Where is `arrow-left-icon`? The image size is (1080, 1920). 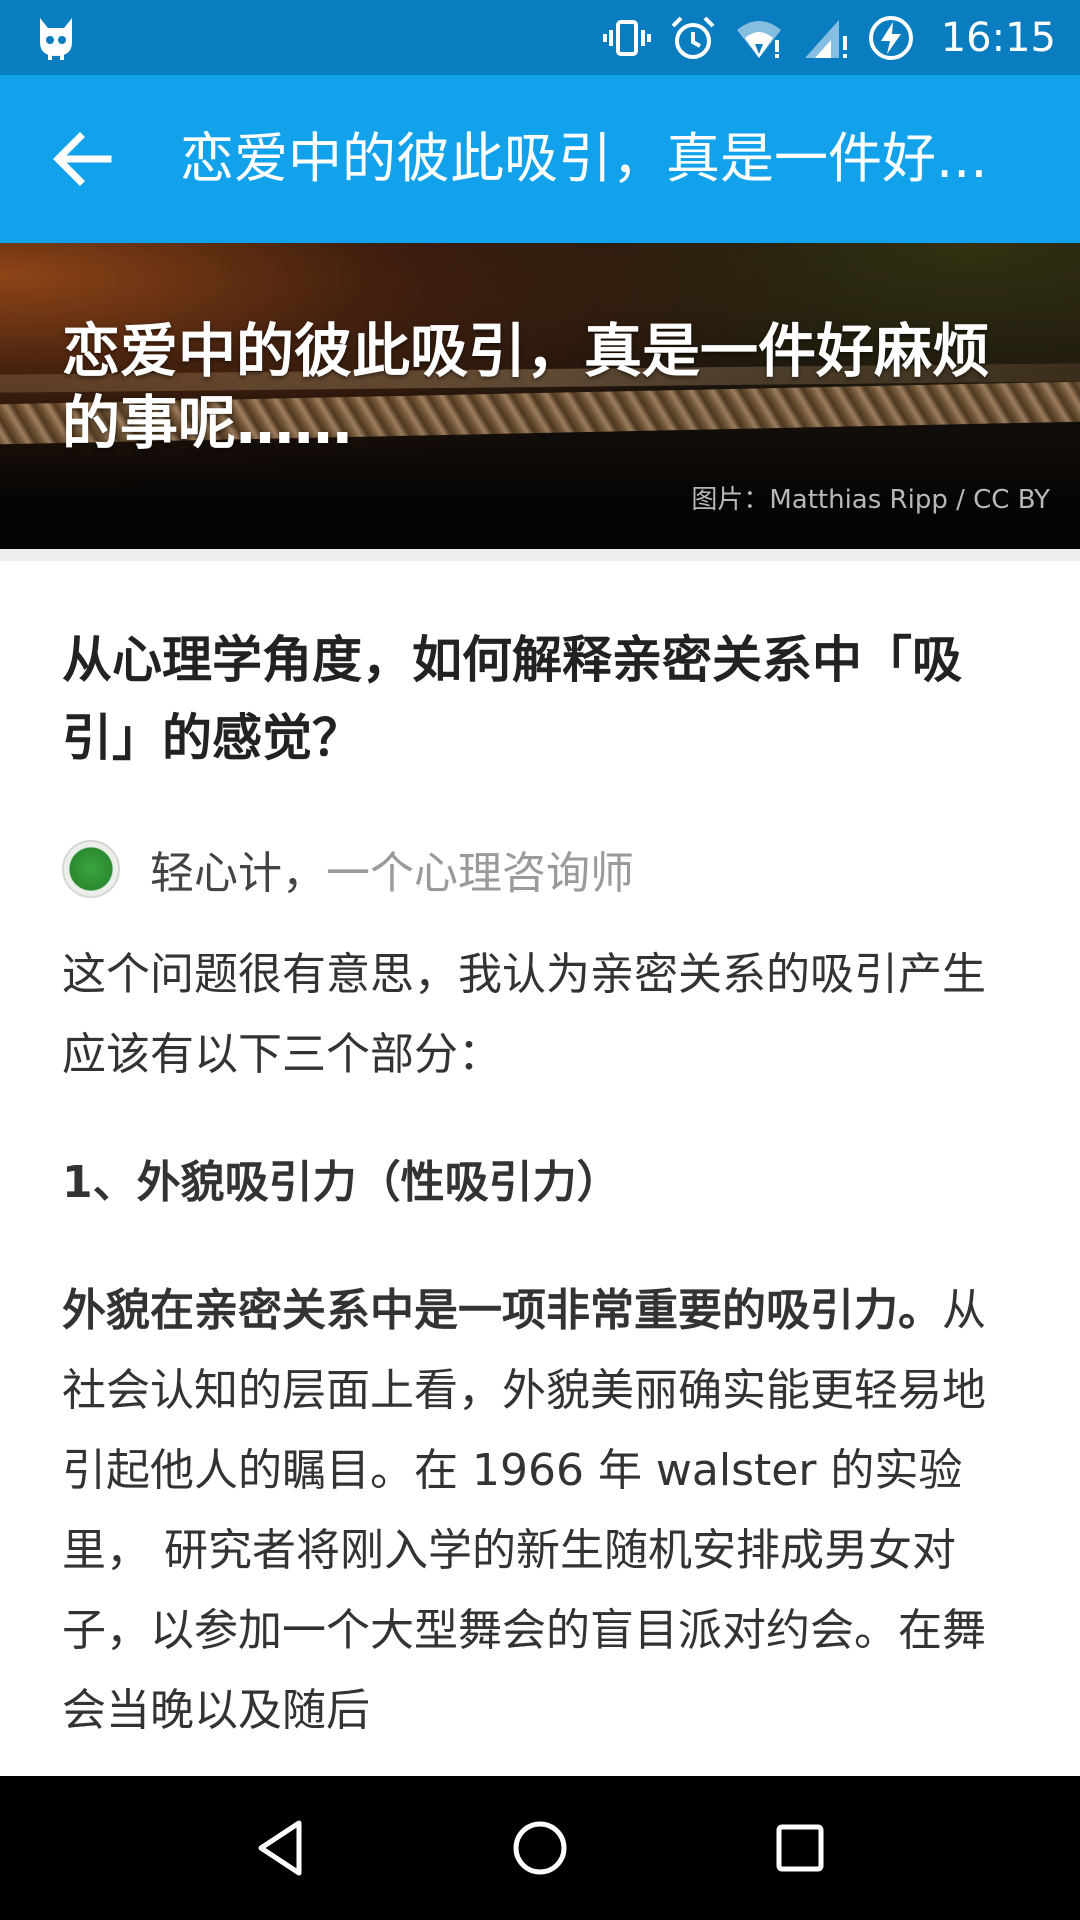 arrow-left-icon is located at coordinates (82, 159).